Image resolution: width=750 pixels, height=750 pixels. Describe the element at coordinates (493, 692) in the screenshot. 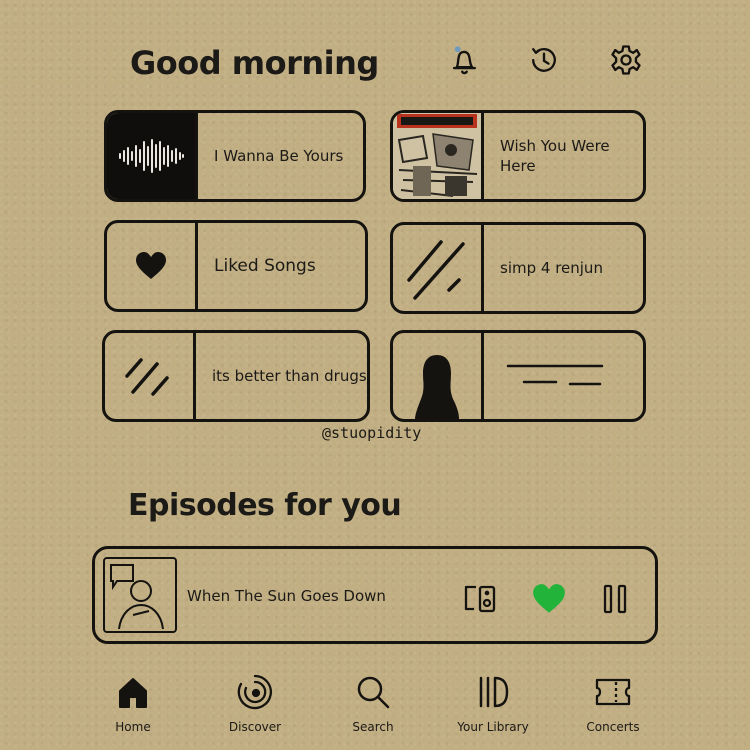

I see `library-icon` at that location.